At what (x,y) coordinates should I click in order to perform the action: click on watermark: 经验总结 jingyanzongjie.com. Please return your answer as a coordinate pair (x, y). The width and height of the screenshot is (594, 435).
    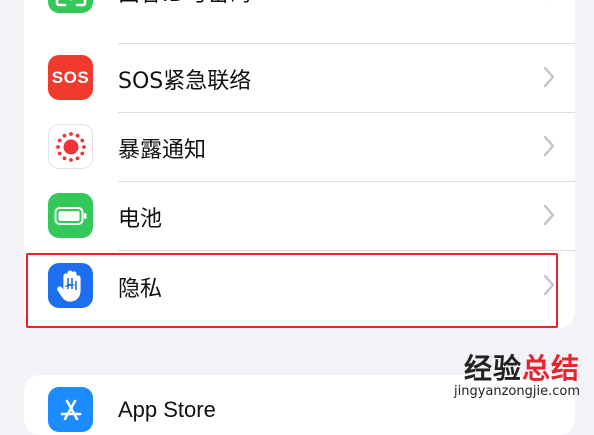
    Looking at the image, I should click on (517, 376).